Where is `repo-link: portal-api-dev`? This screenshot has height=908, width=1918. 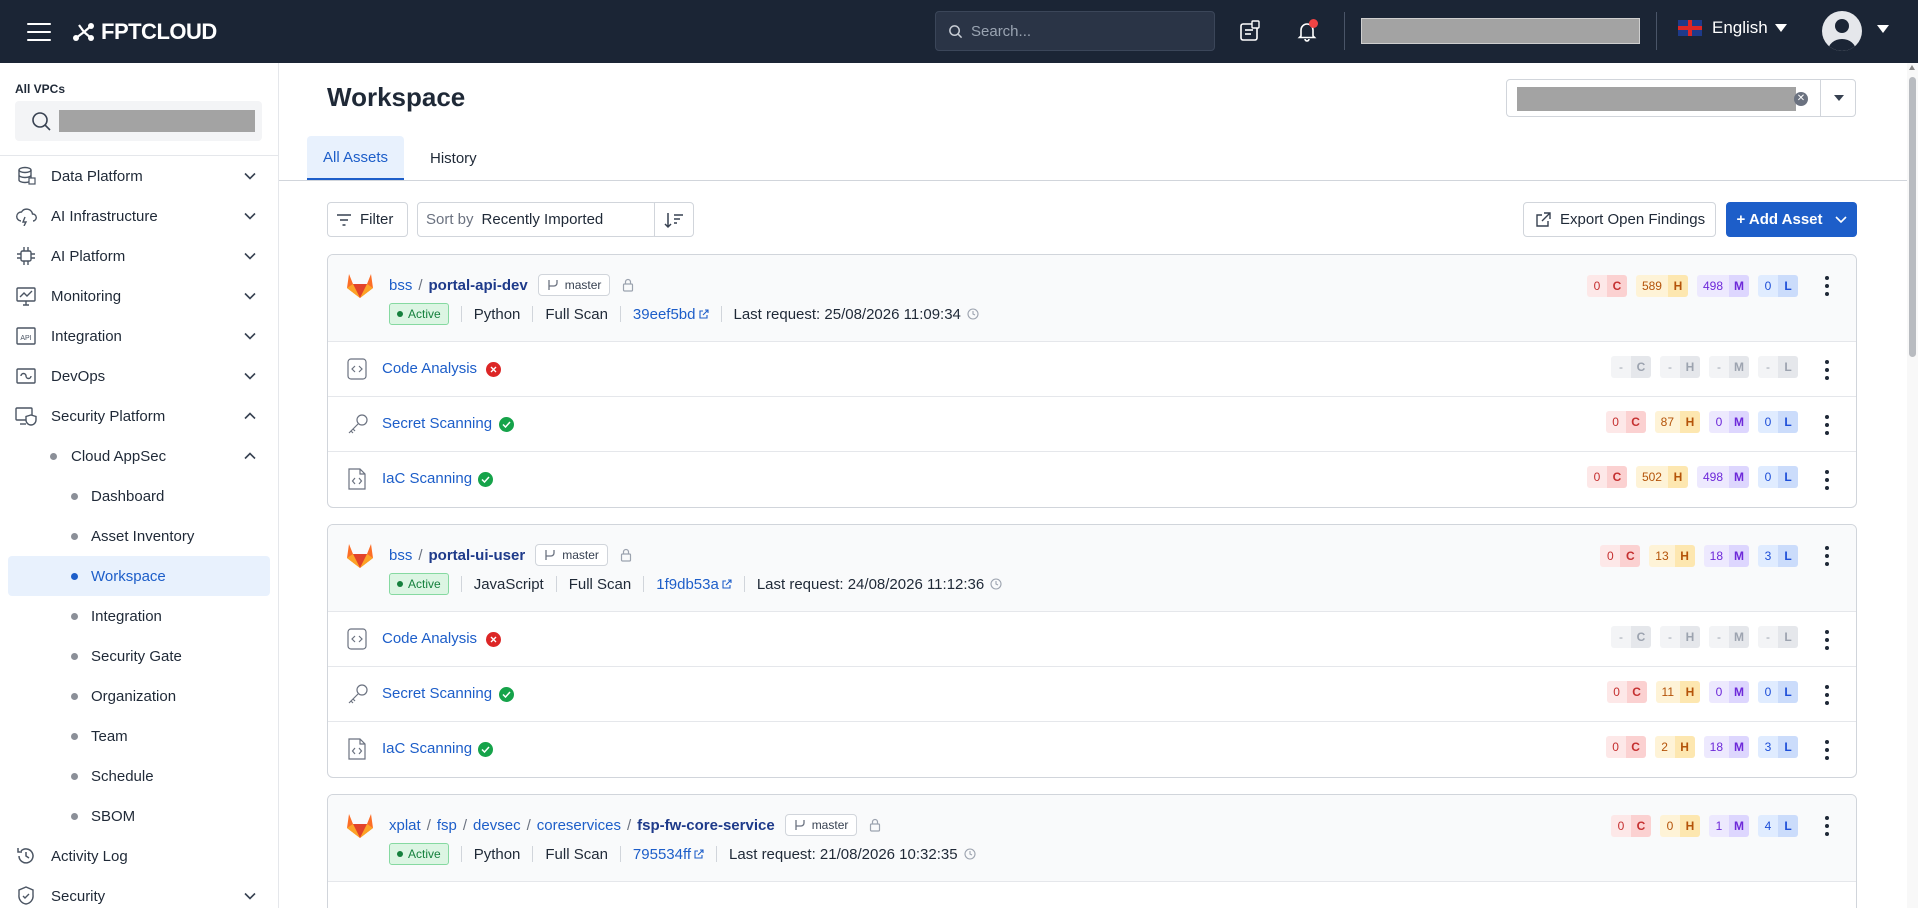 repo-link: portal-api-dev is located at coordinates (478, 285).